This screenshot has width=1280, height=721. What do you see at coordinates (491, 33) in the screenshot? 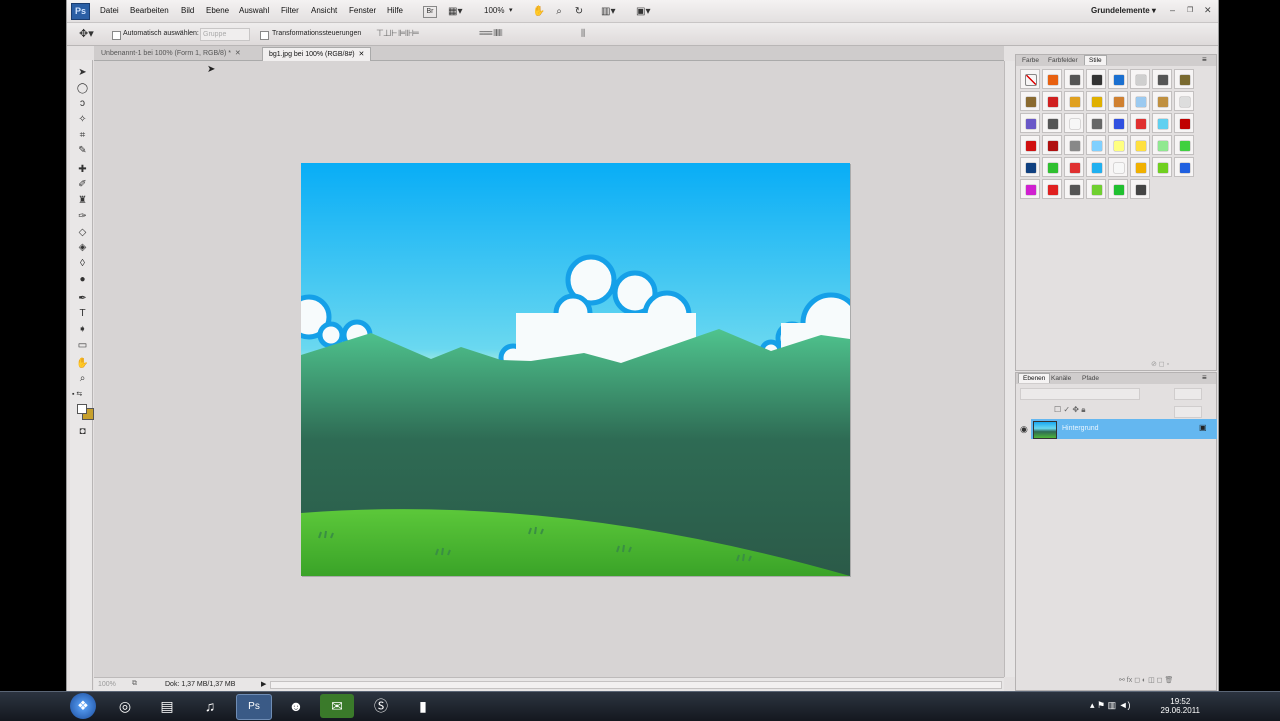
I see `distribute-buttons-icon: ≡≡≡ ⫴⫴⫴` at bounding box center [491, 33].